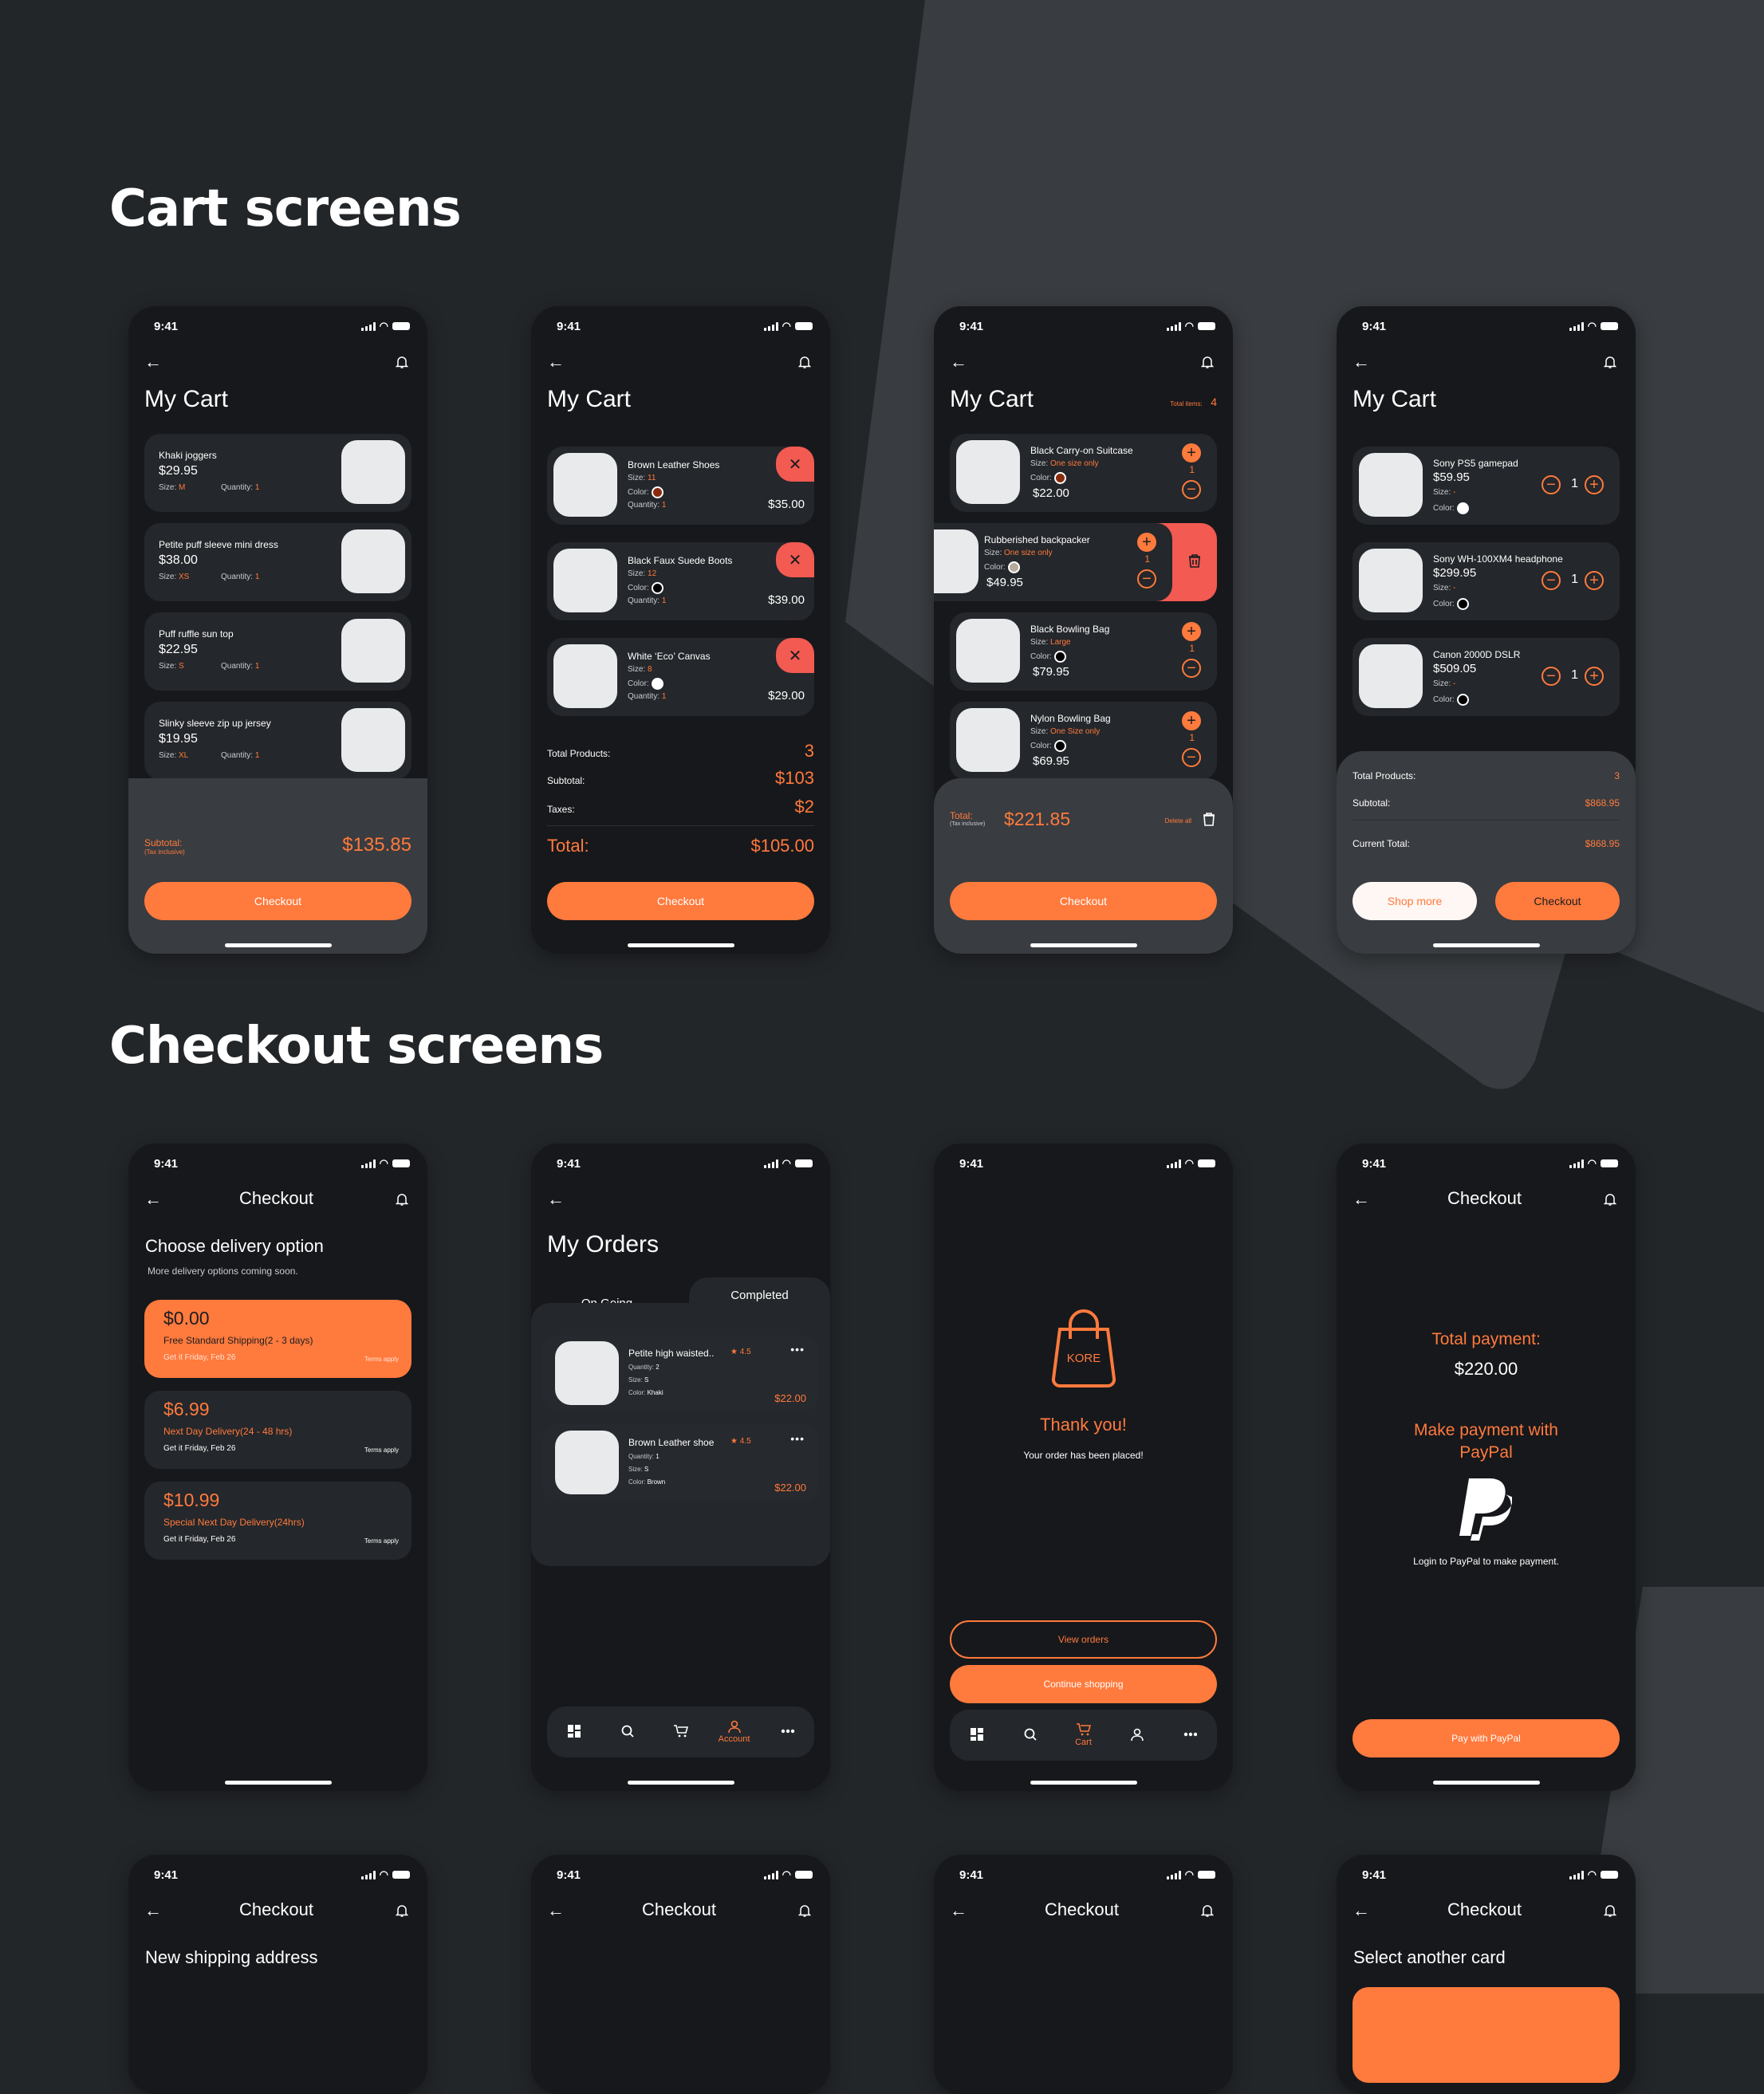 The height and width of the screenshot is (2094, 1764). I want to click on wifi-icon: ◠, so click(383, 326).